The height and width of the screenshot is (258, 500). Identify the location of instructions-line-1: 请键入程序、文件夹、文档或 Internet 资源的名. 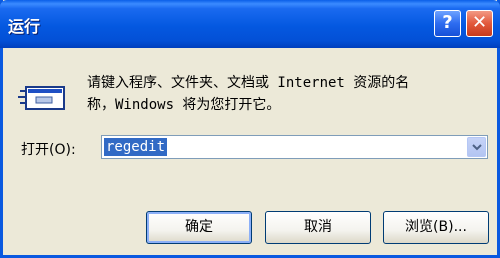
(248, 83).